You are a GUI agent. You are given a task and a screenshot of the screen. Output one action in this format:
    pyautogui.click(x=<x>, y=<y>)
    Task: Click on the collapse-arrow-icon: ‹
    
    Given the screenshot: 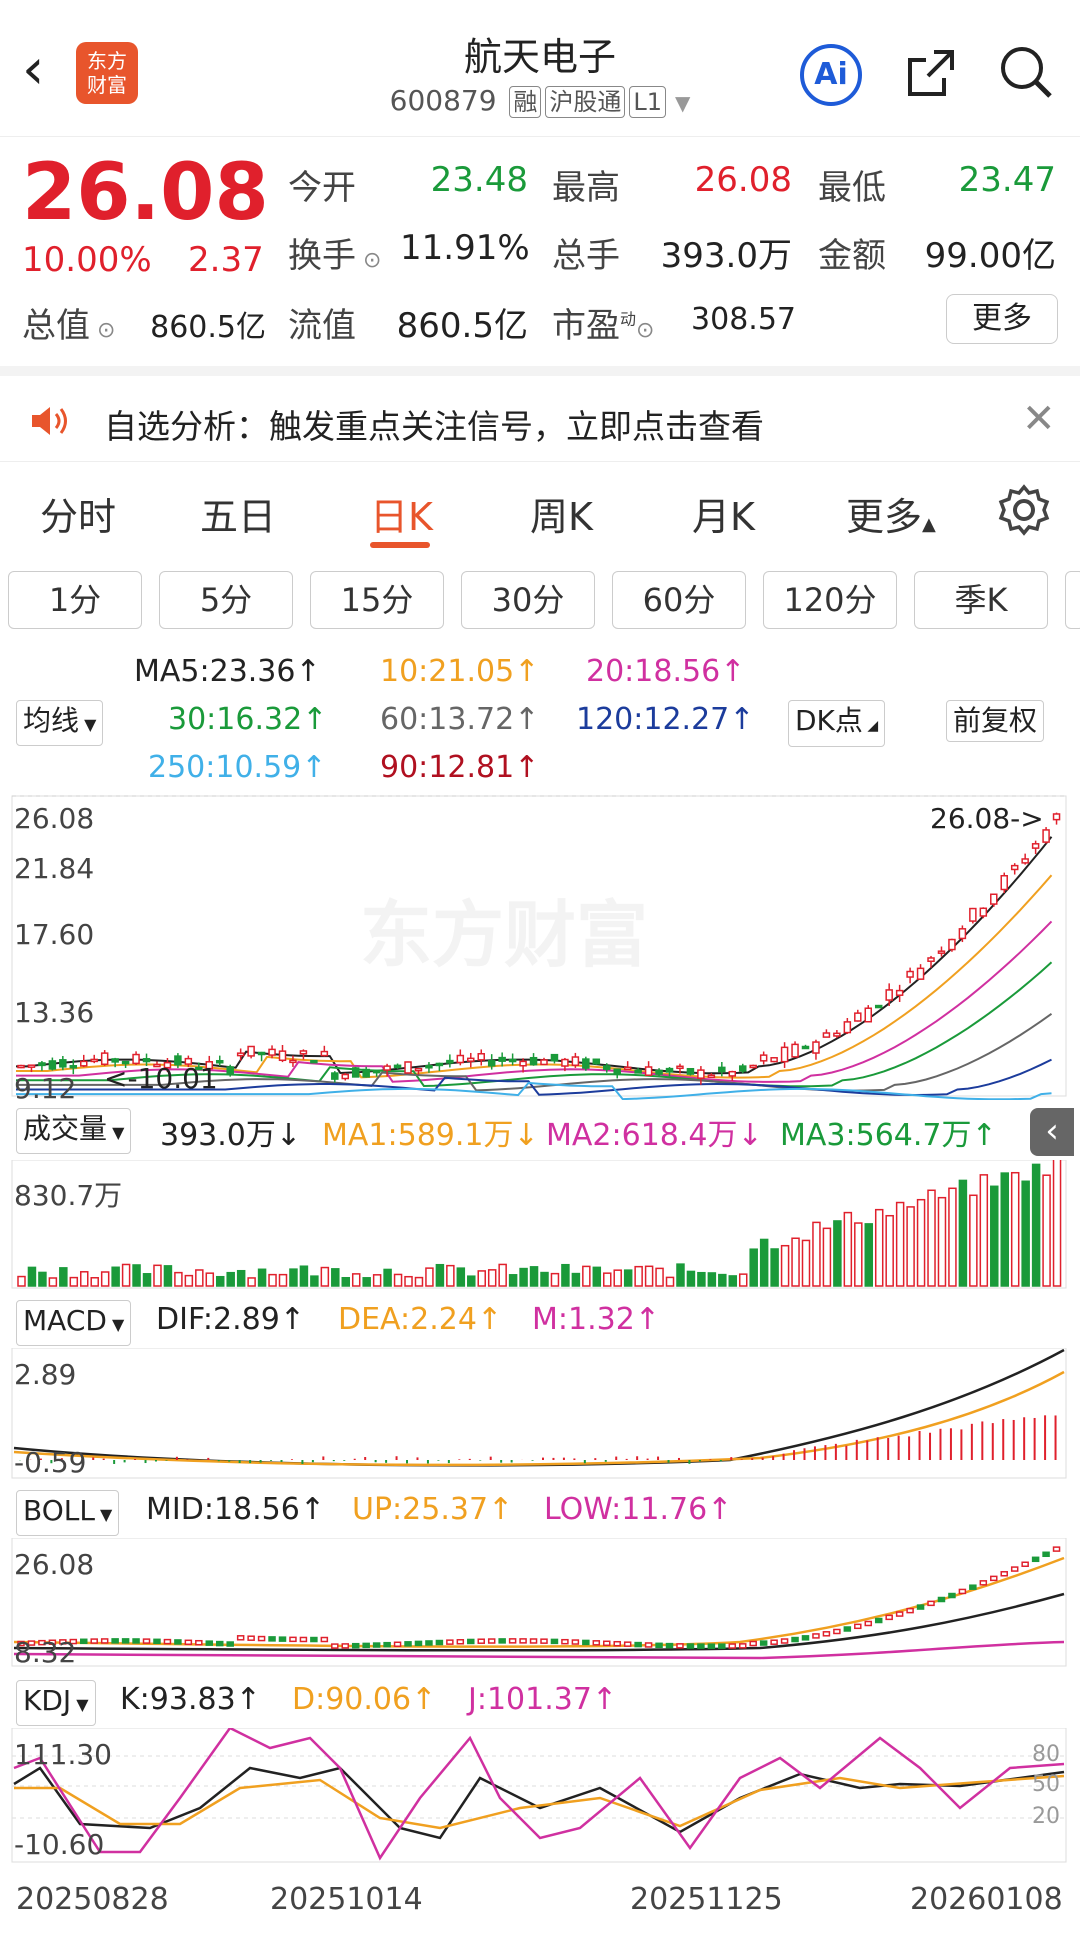 What is the action you would take?
    pyautogui.click(x=1052, y=1132)
    